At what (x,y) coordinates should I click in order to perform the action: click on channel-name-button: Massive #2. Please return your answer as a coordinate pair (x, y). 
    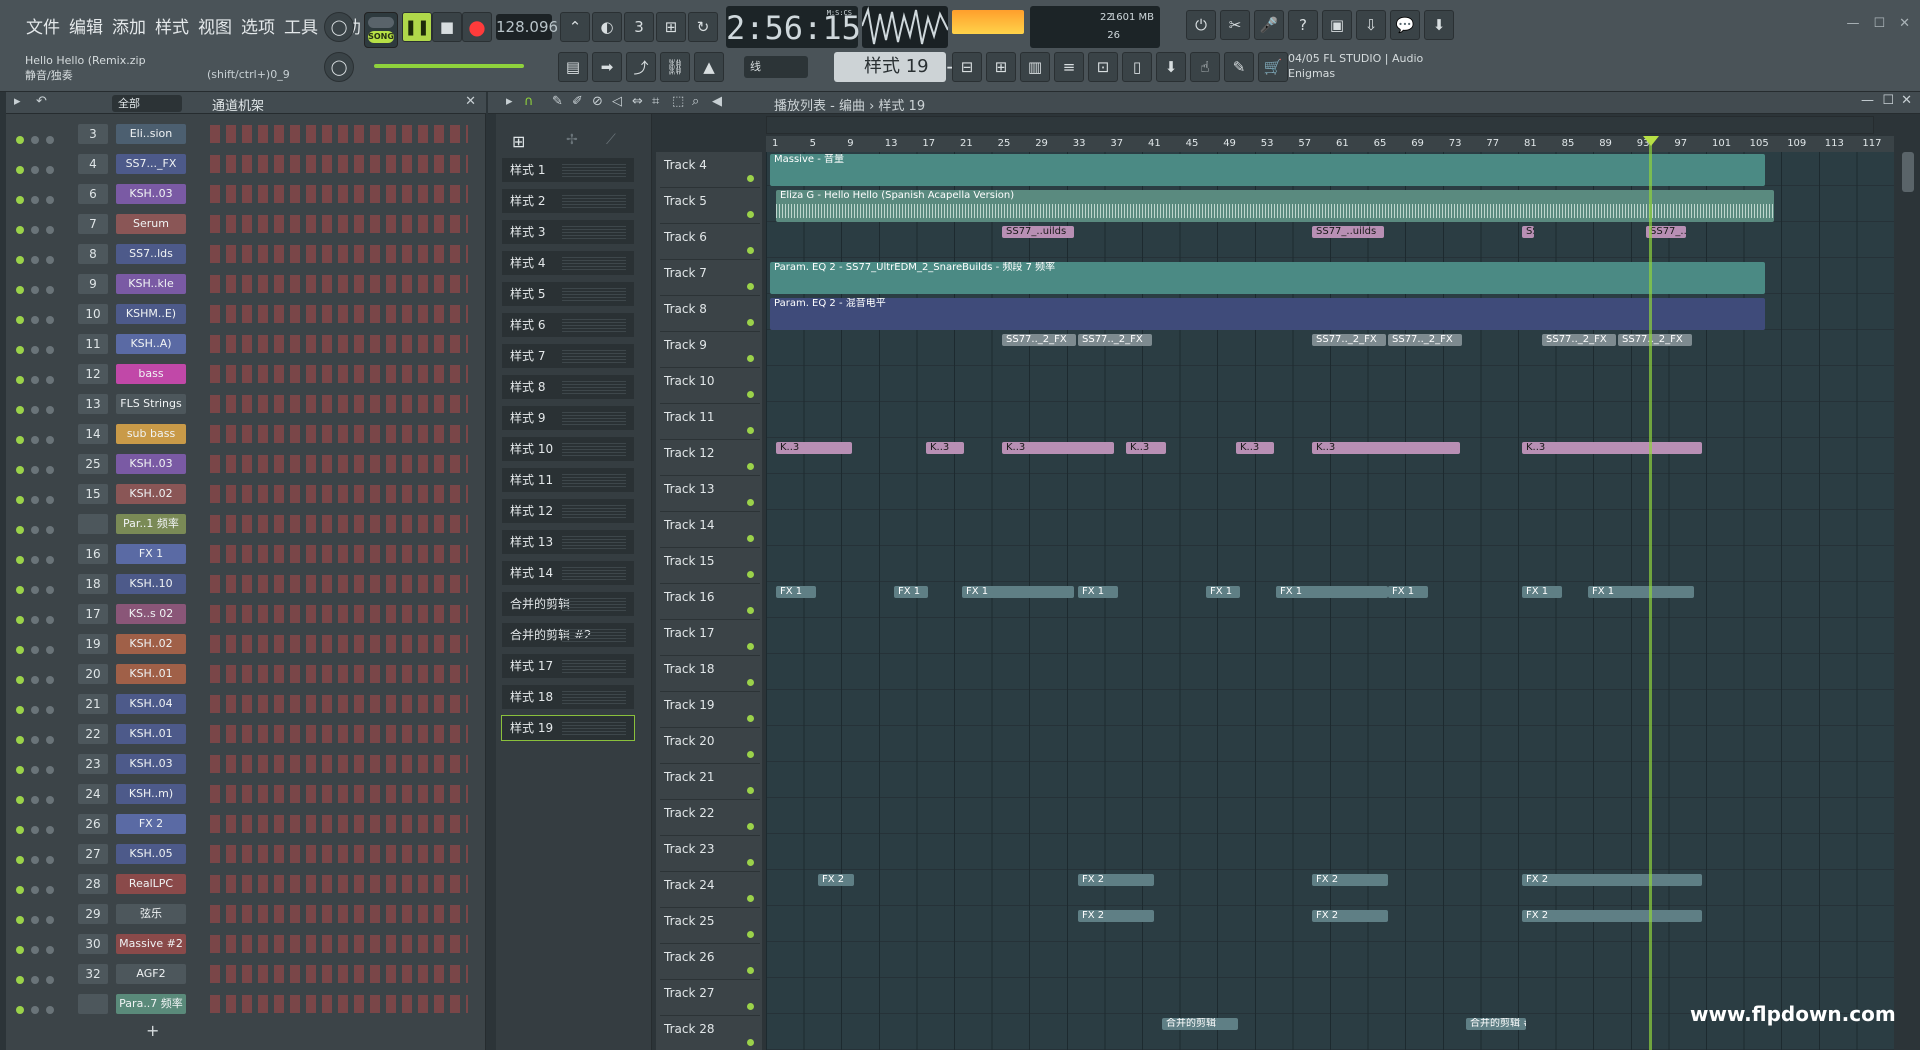
    Looking at the image, I should click on (151, 944).